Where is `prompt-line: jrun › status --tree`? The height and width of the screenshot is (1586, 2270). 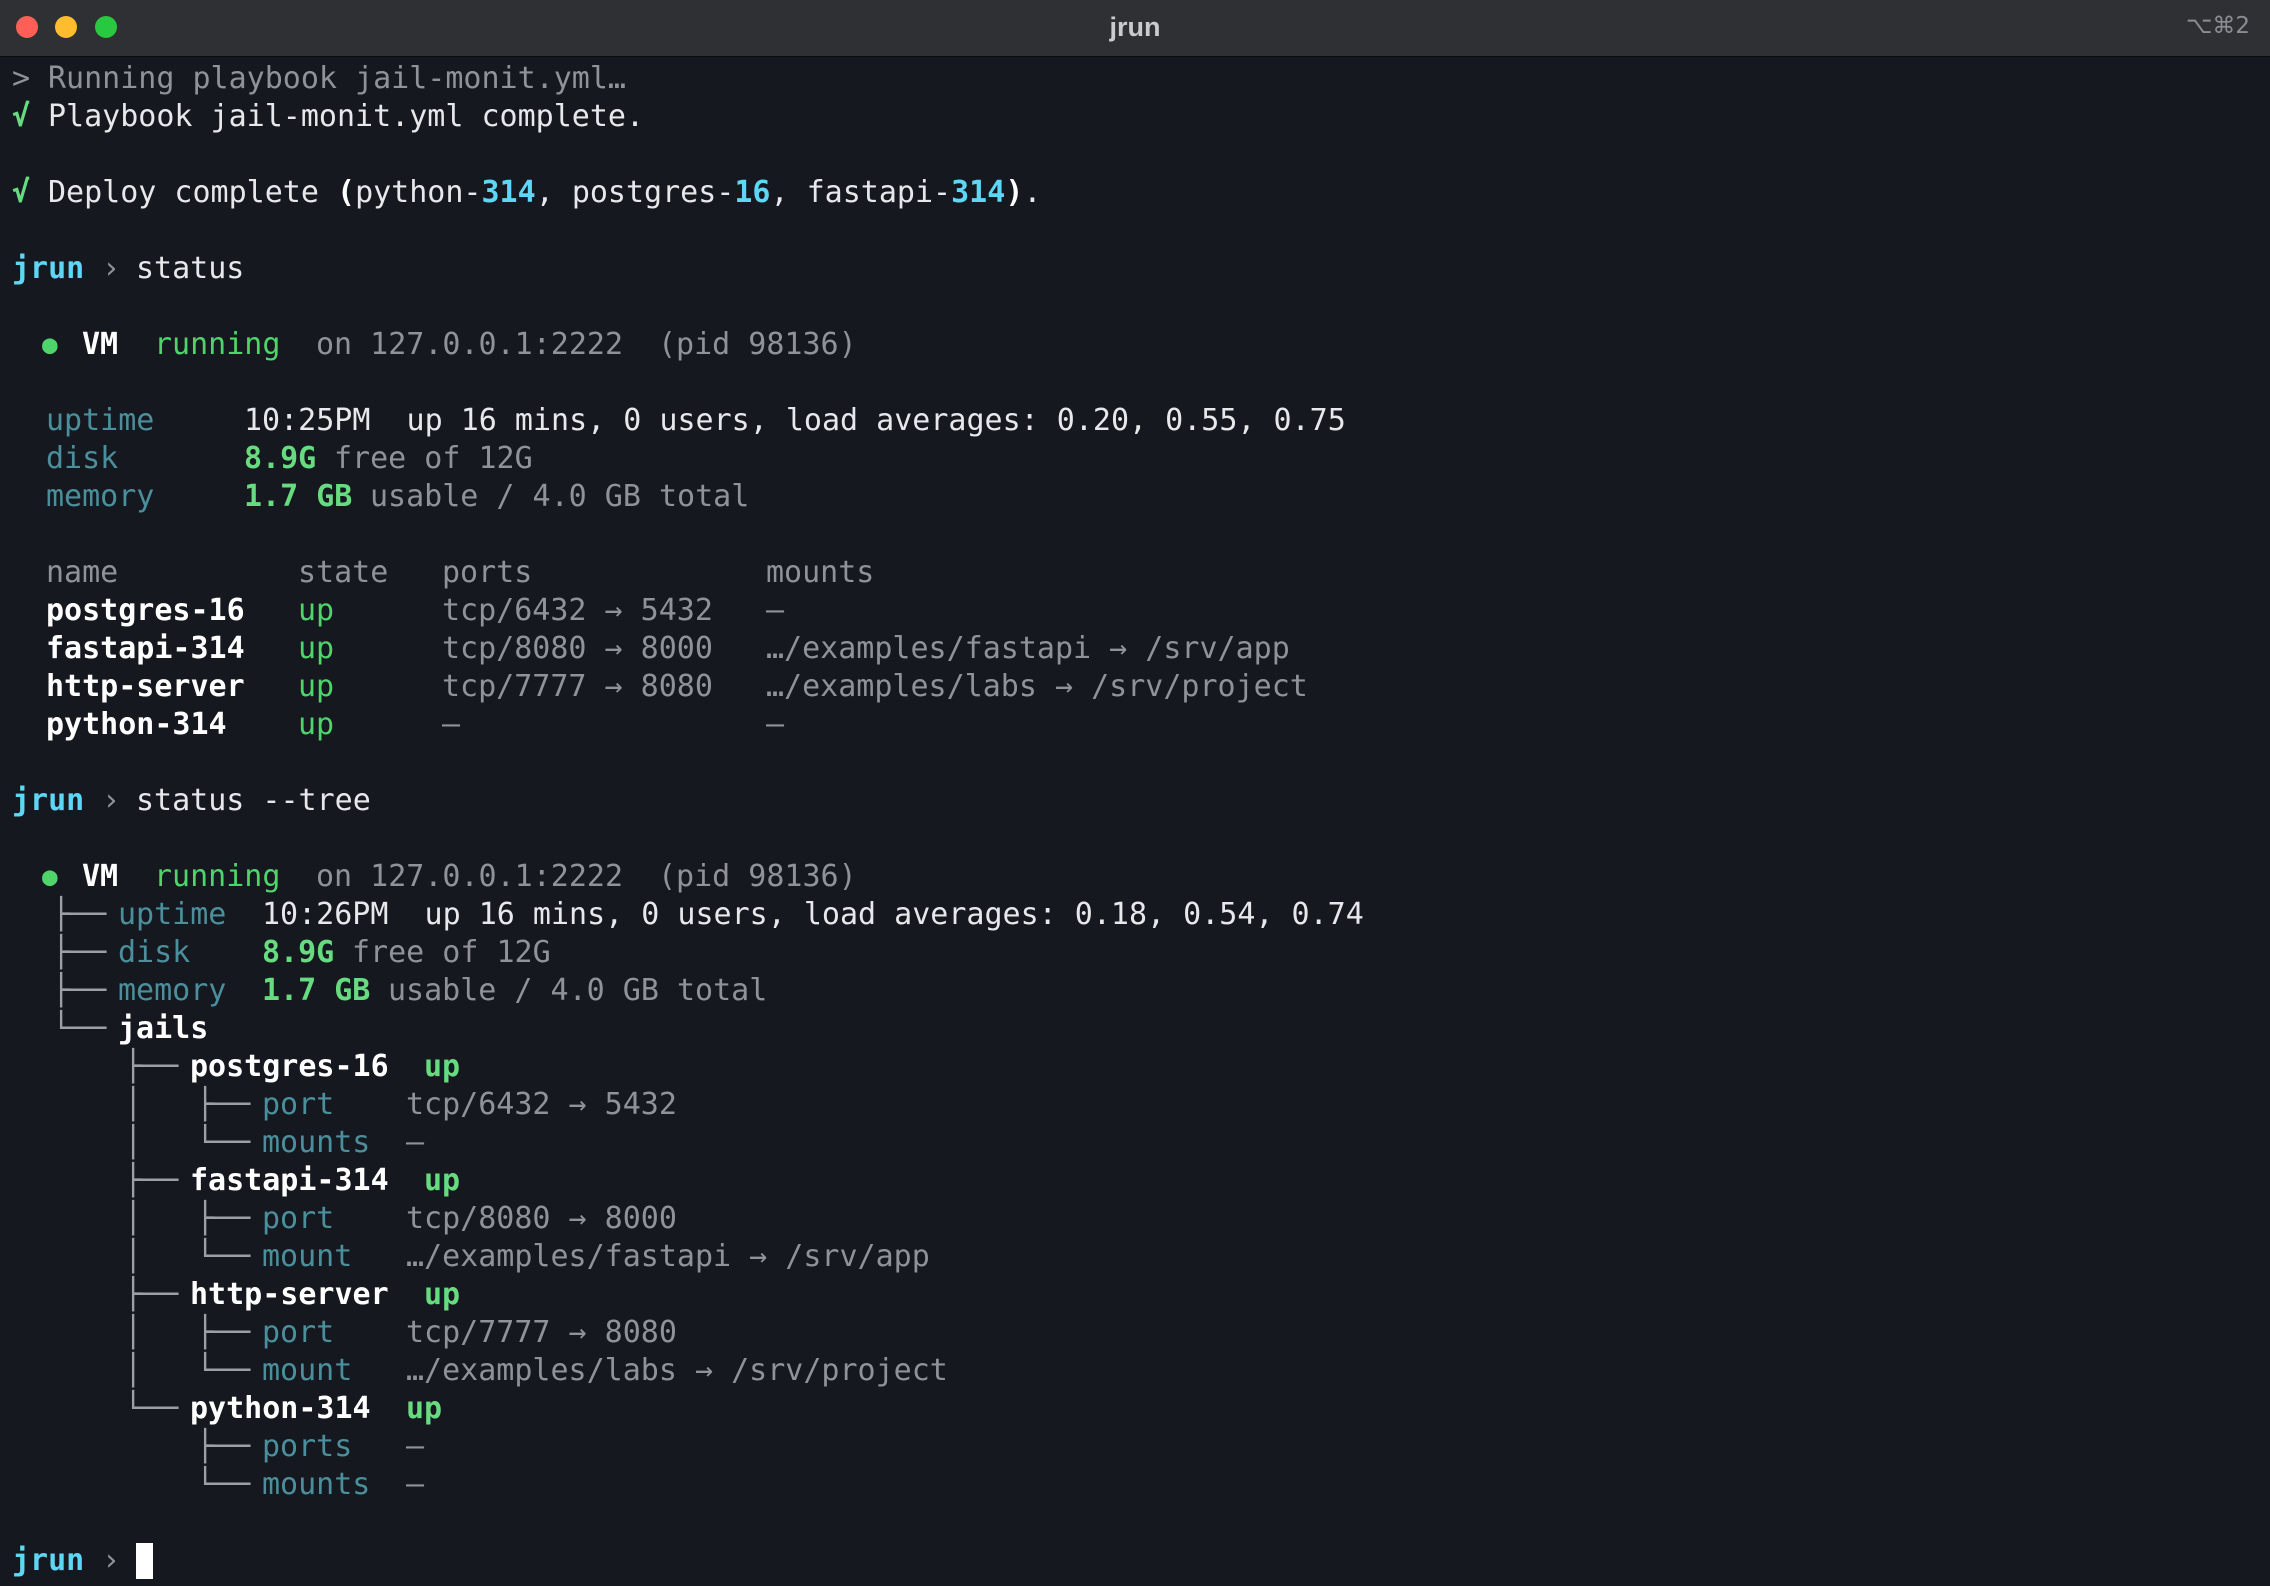
prompt-line: jrun › status --tree is located at coordinates (1137, 801).